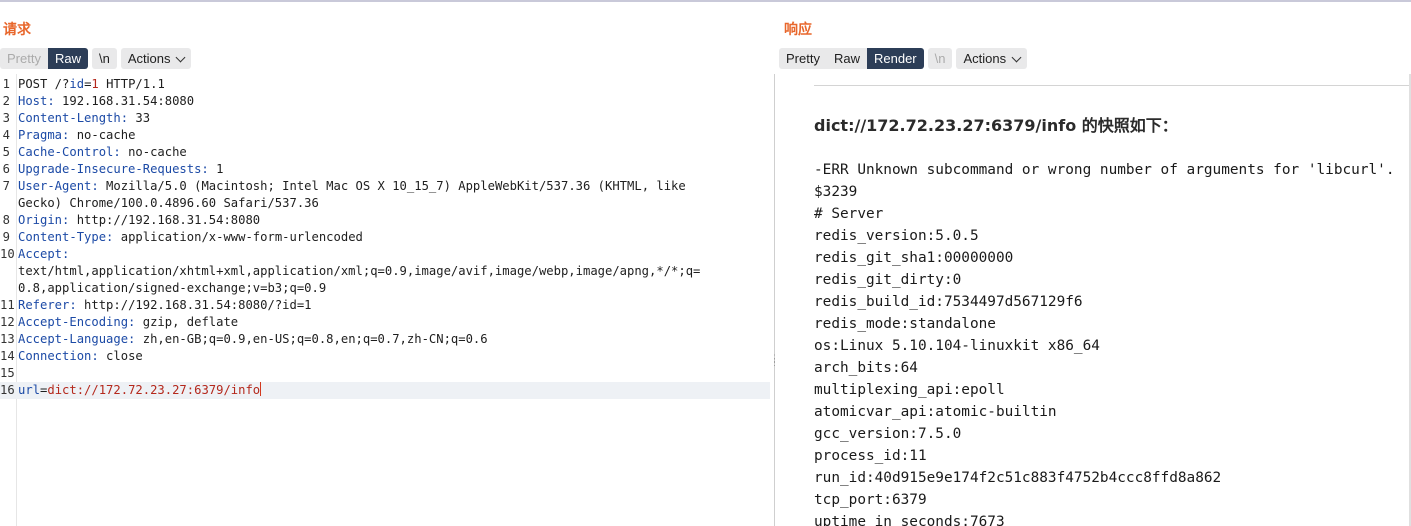  I want to click on response-line: tcp_port:6379, so click(870, 500).